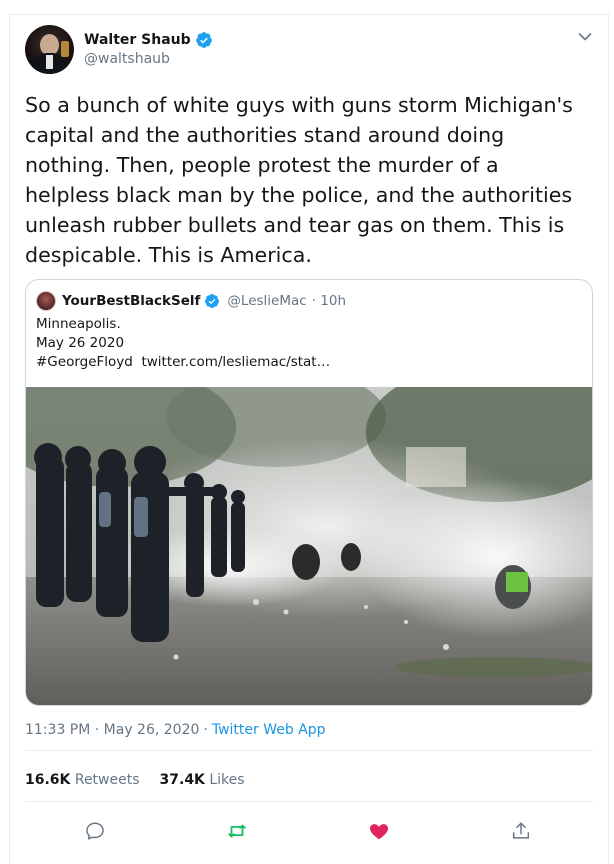  I want to click on retweets-stat: 16.6K Retweets, so click(82, 780).